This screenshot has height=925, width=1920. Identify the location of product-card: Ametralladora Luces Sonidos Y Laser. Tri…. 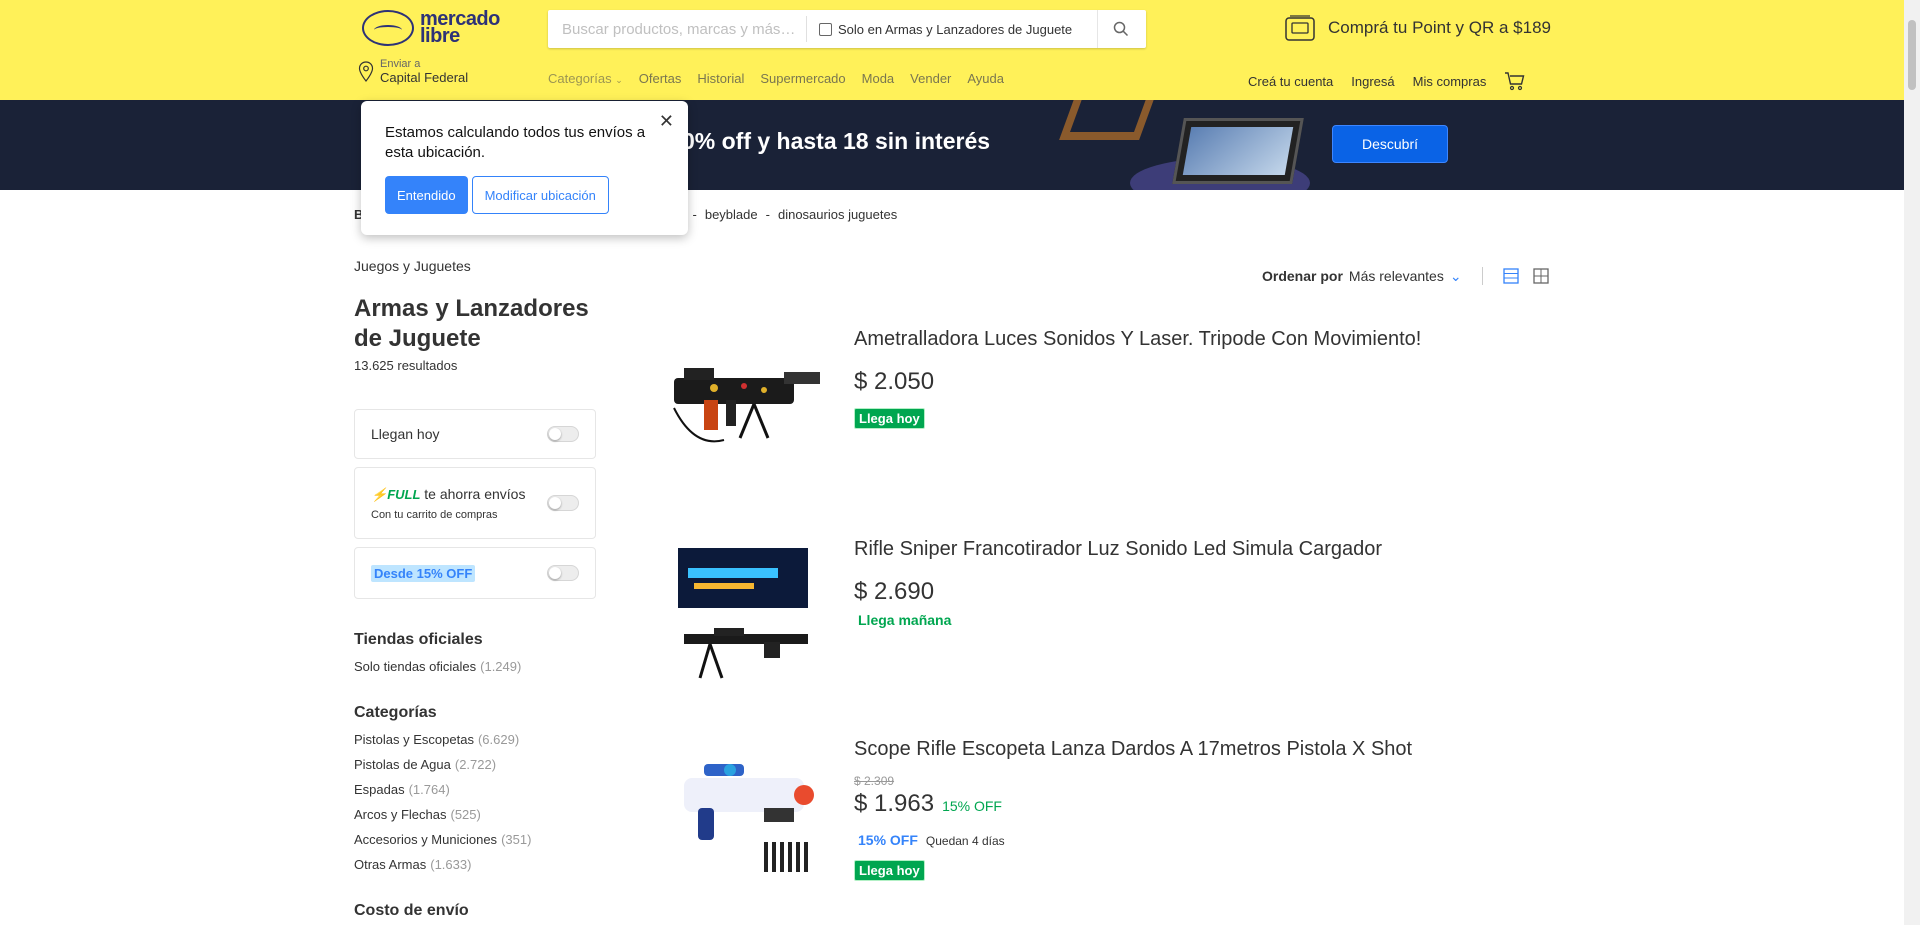
(1094, 408).